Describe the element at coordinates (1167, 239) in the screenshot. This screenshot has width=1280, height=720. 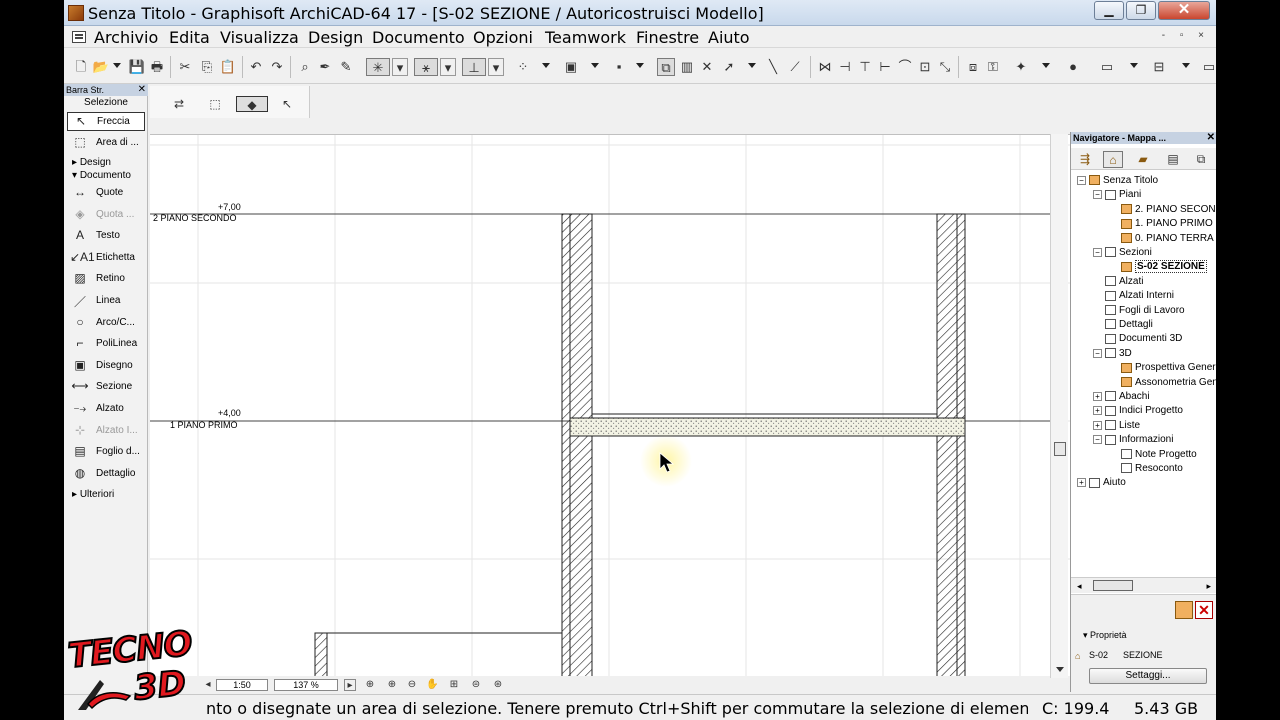
I see `tree-item: 0. PIANO TERRA` at that location.